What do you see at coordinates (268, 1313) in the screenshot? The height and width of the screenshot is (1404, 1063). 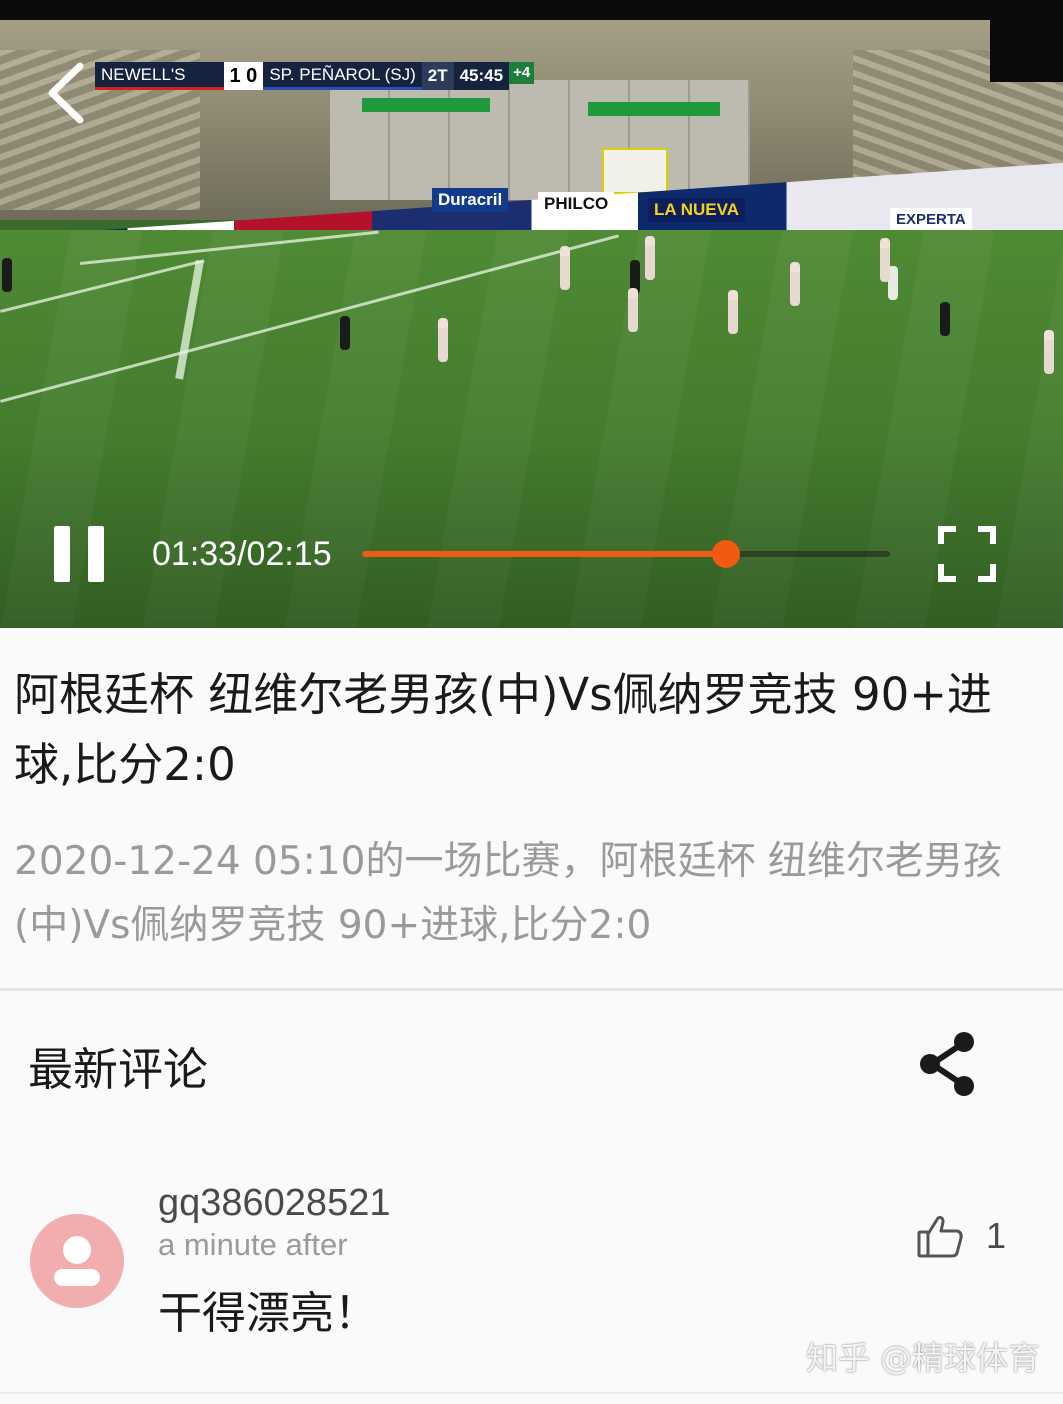 I see `comment-text: 干得漂亮！` at bounding box center [268, 1313].